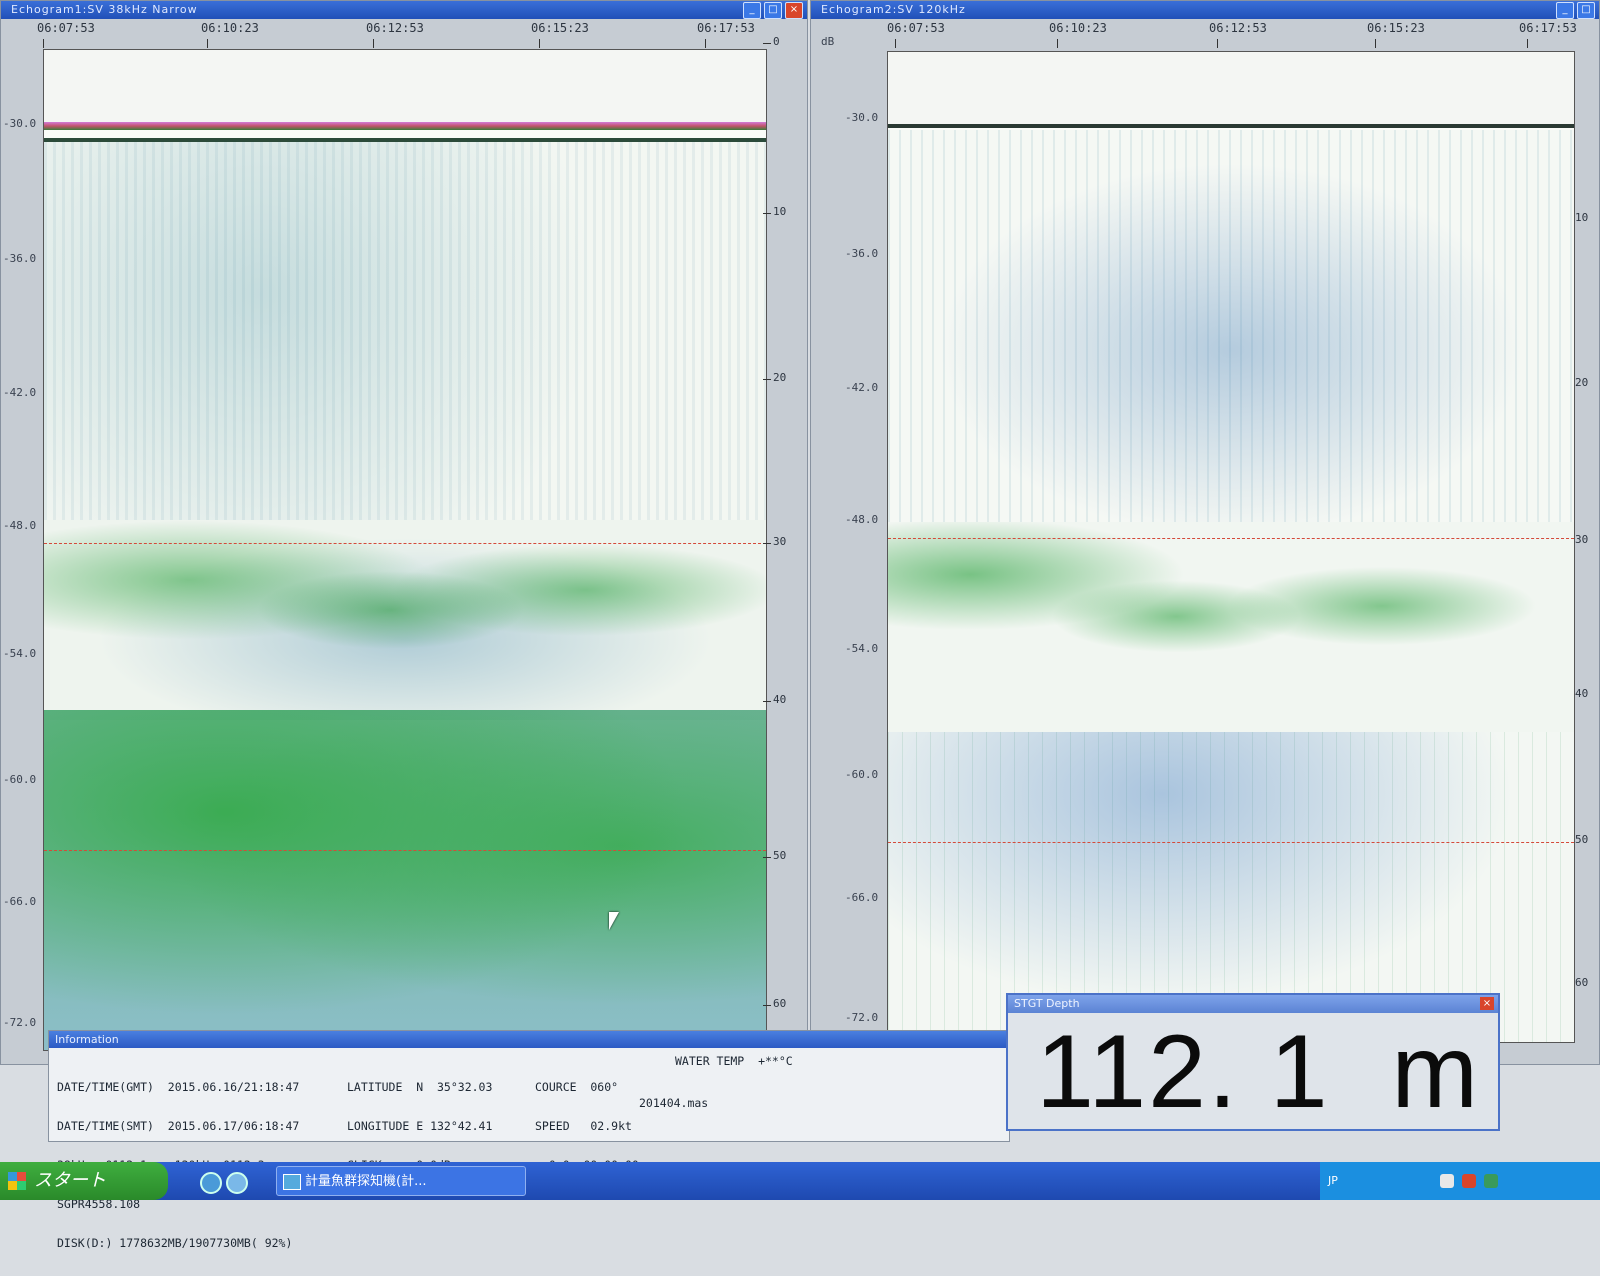 The image size is (1600, 1276). I want to click on information-title: Information, so click(529, 1039).